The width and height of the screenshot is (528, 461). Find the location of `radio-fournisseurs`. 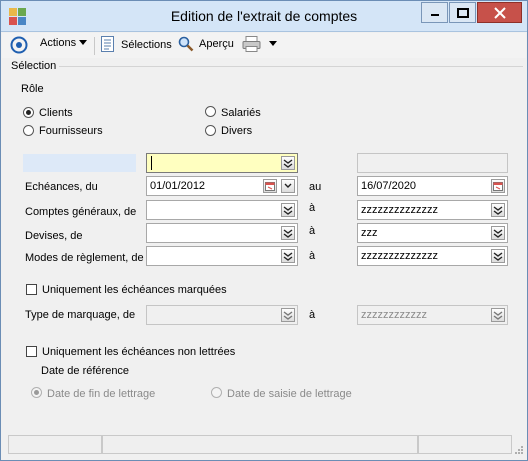

radio-fournisseurs is located at coordinates (28, 130).